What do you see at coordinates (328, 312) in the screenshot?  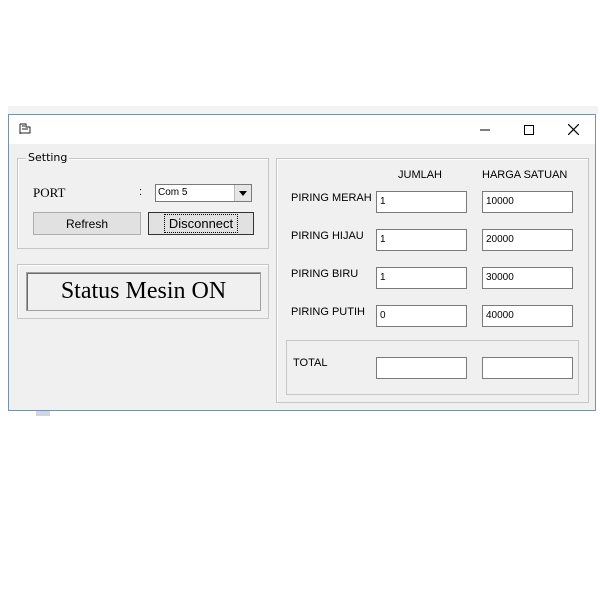 I see `row-label-piring-putih: PIRING PUTIH` at bounding box center [328, 312].